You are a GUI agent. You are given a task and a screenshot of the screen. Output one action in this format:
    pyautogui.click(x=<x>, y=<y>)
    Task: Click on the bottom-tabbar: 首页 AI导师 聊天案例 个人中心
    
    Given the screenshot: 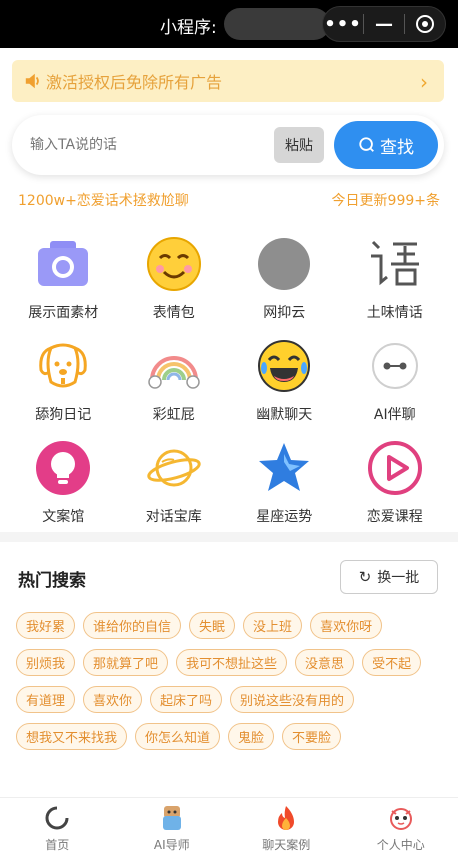 What is the action you would take?
    pyautogui.click(x=229, y=829)
    